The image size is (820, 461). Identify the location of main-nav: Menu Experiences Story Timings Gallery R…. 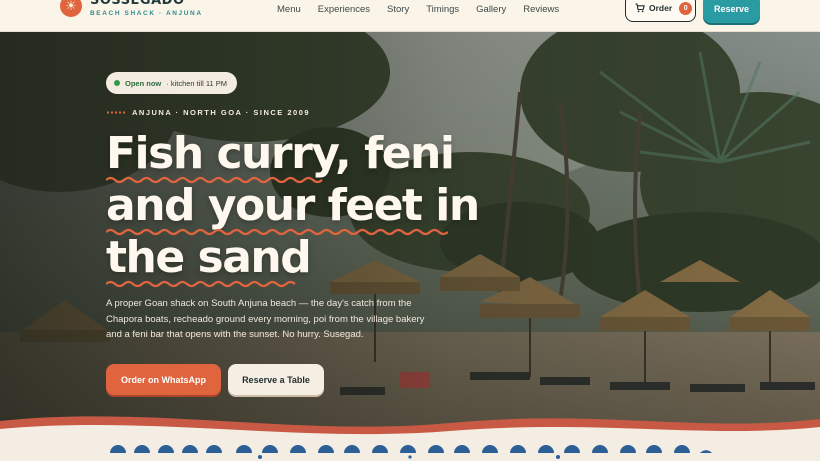
(418, 9).